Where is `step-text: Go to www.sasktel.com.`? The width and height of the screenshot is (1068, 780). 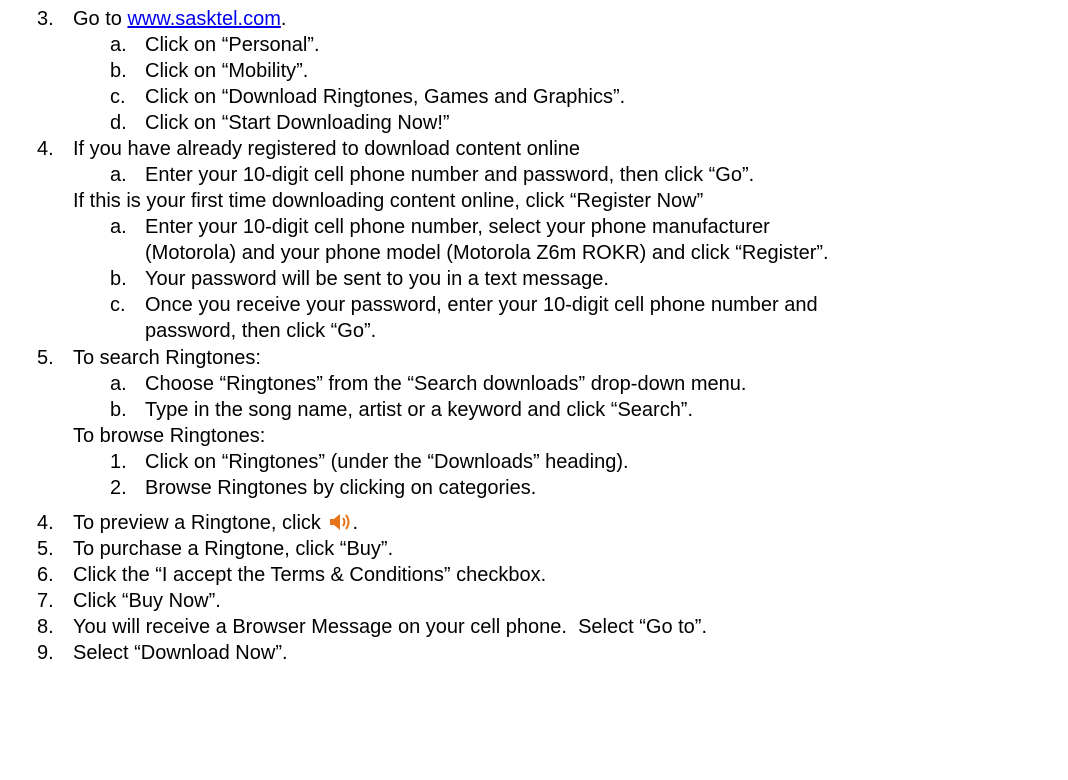
step-text: Go to www.sasktel.com. is located at coordinates (180, 19).